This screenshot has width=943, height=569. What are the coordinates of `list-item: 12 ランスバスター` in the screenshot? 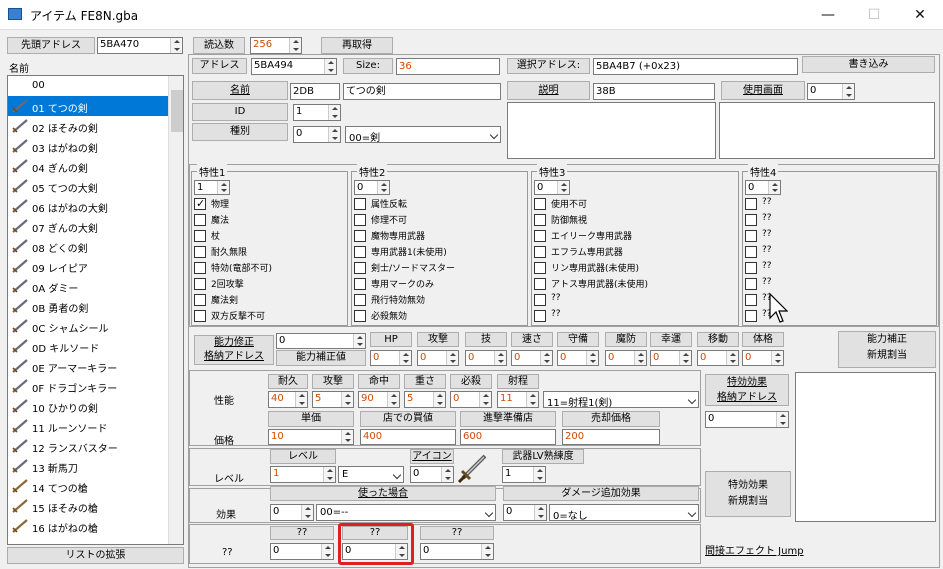 It's located at (95, 446).